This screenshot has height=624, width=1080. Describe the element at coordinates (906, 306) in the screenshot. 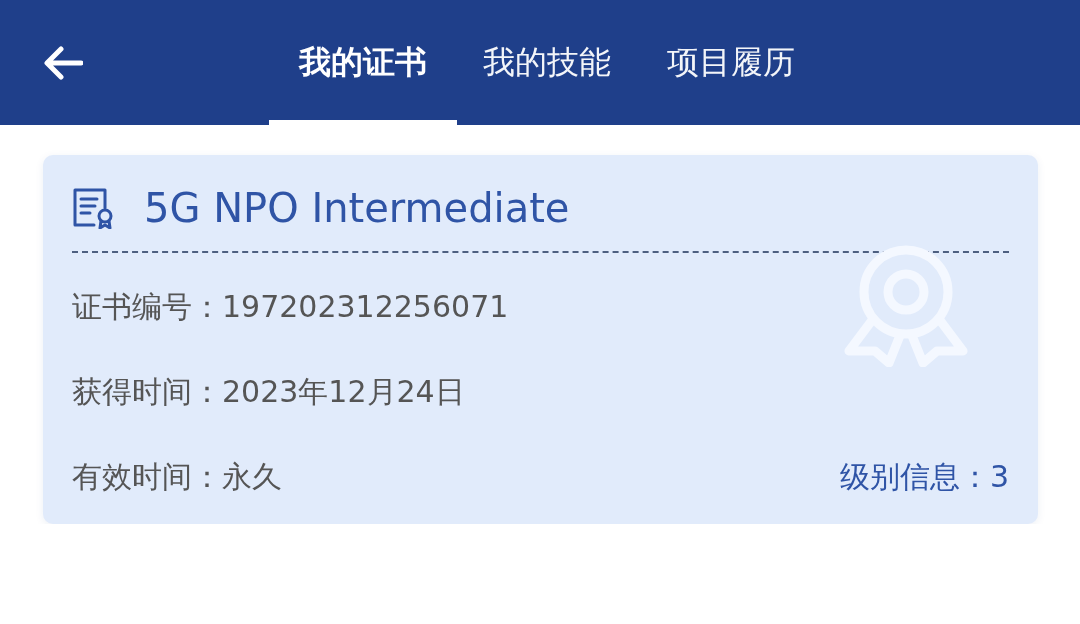

I see `ribbon-badge-icon` at that location.